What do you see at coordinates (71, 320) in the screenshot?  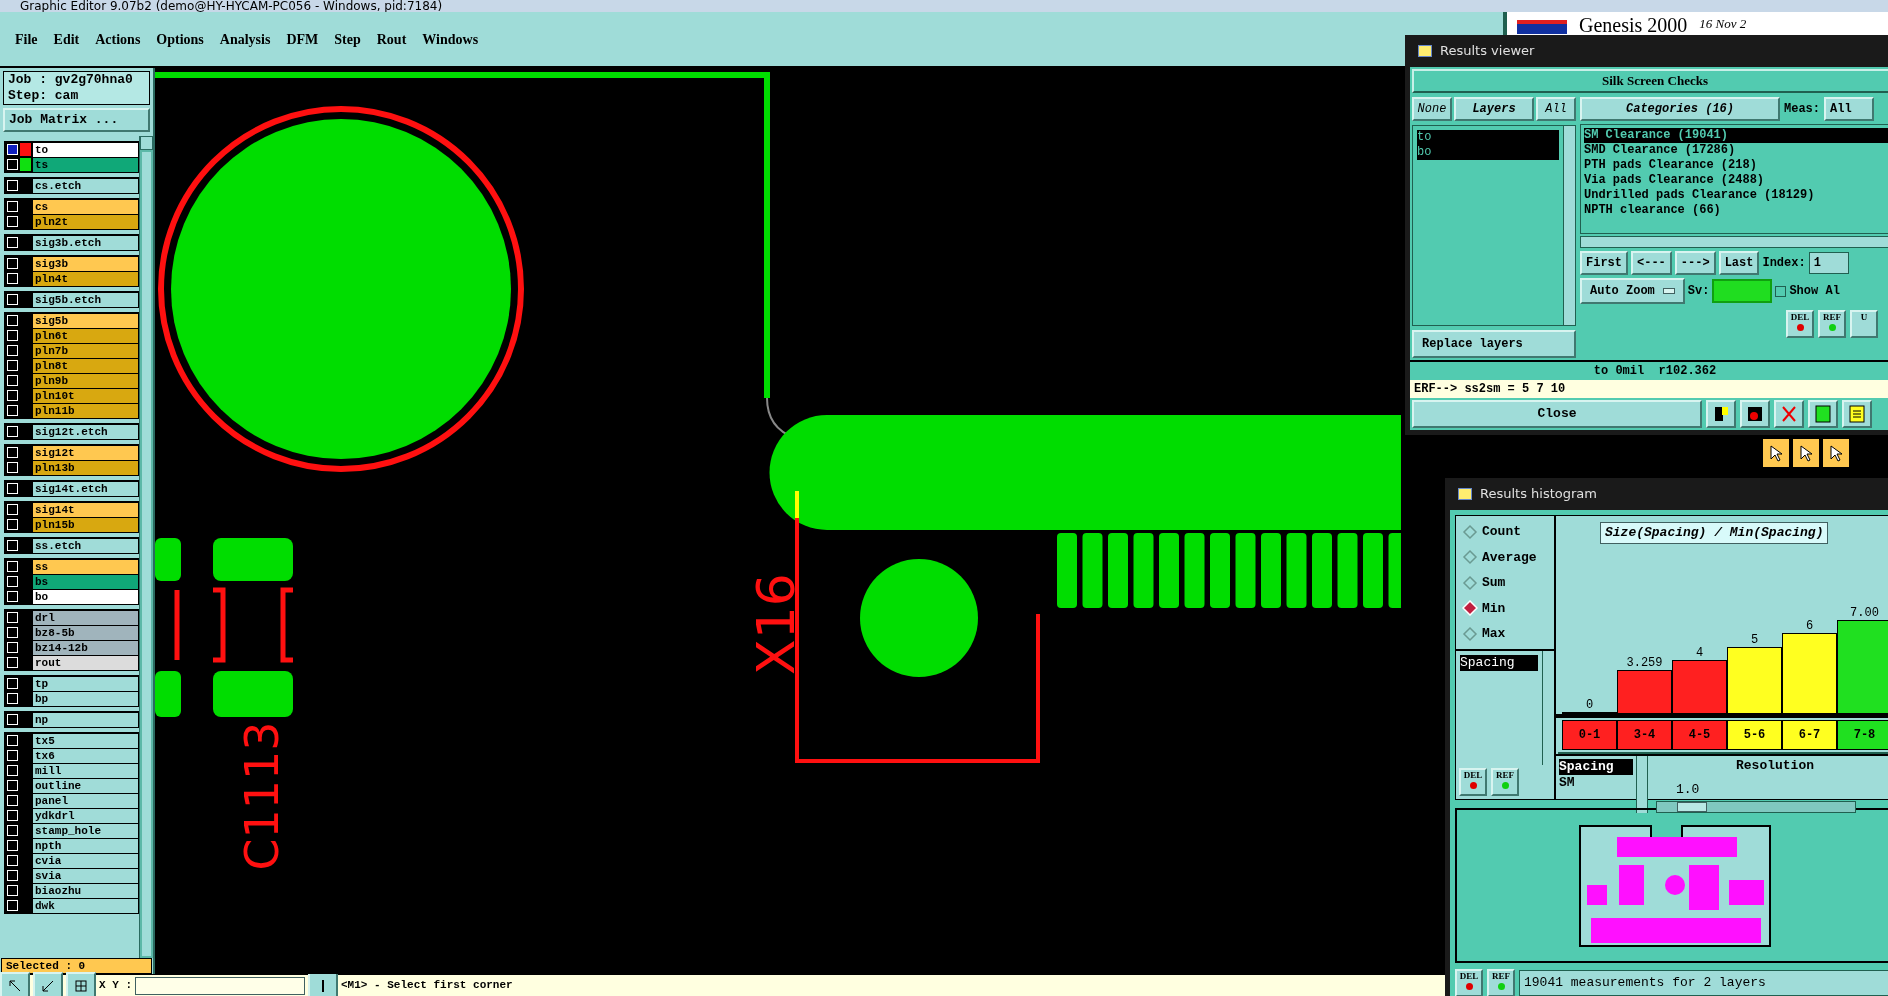 I see `layer-row: sig5b` at bounding box center [71, 320].